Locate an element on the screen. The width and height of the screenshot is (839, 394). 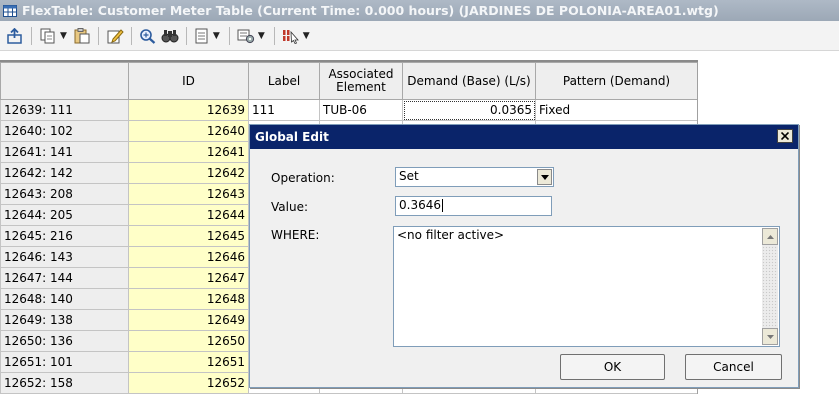
row-header: 12647: 144 is located at coordinates (64, 278).